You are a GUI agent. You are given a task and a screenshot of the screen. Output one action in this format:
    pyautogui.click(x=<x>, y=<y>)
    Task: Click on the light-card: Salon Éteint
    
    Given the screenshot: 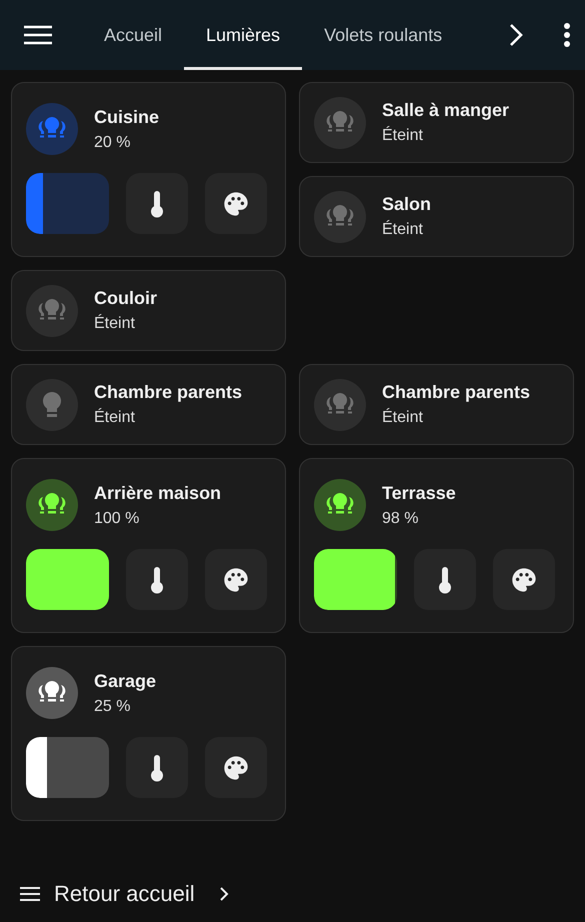 What is the action you would take?
    pyautogui.click(x=436, y=216)
    